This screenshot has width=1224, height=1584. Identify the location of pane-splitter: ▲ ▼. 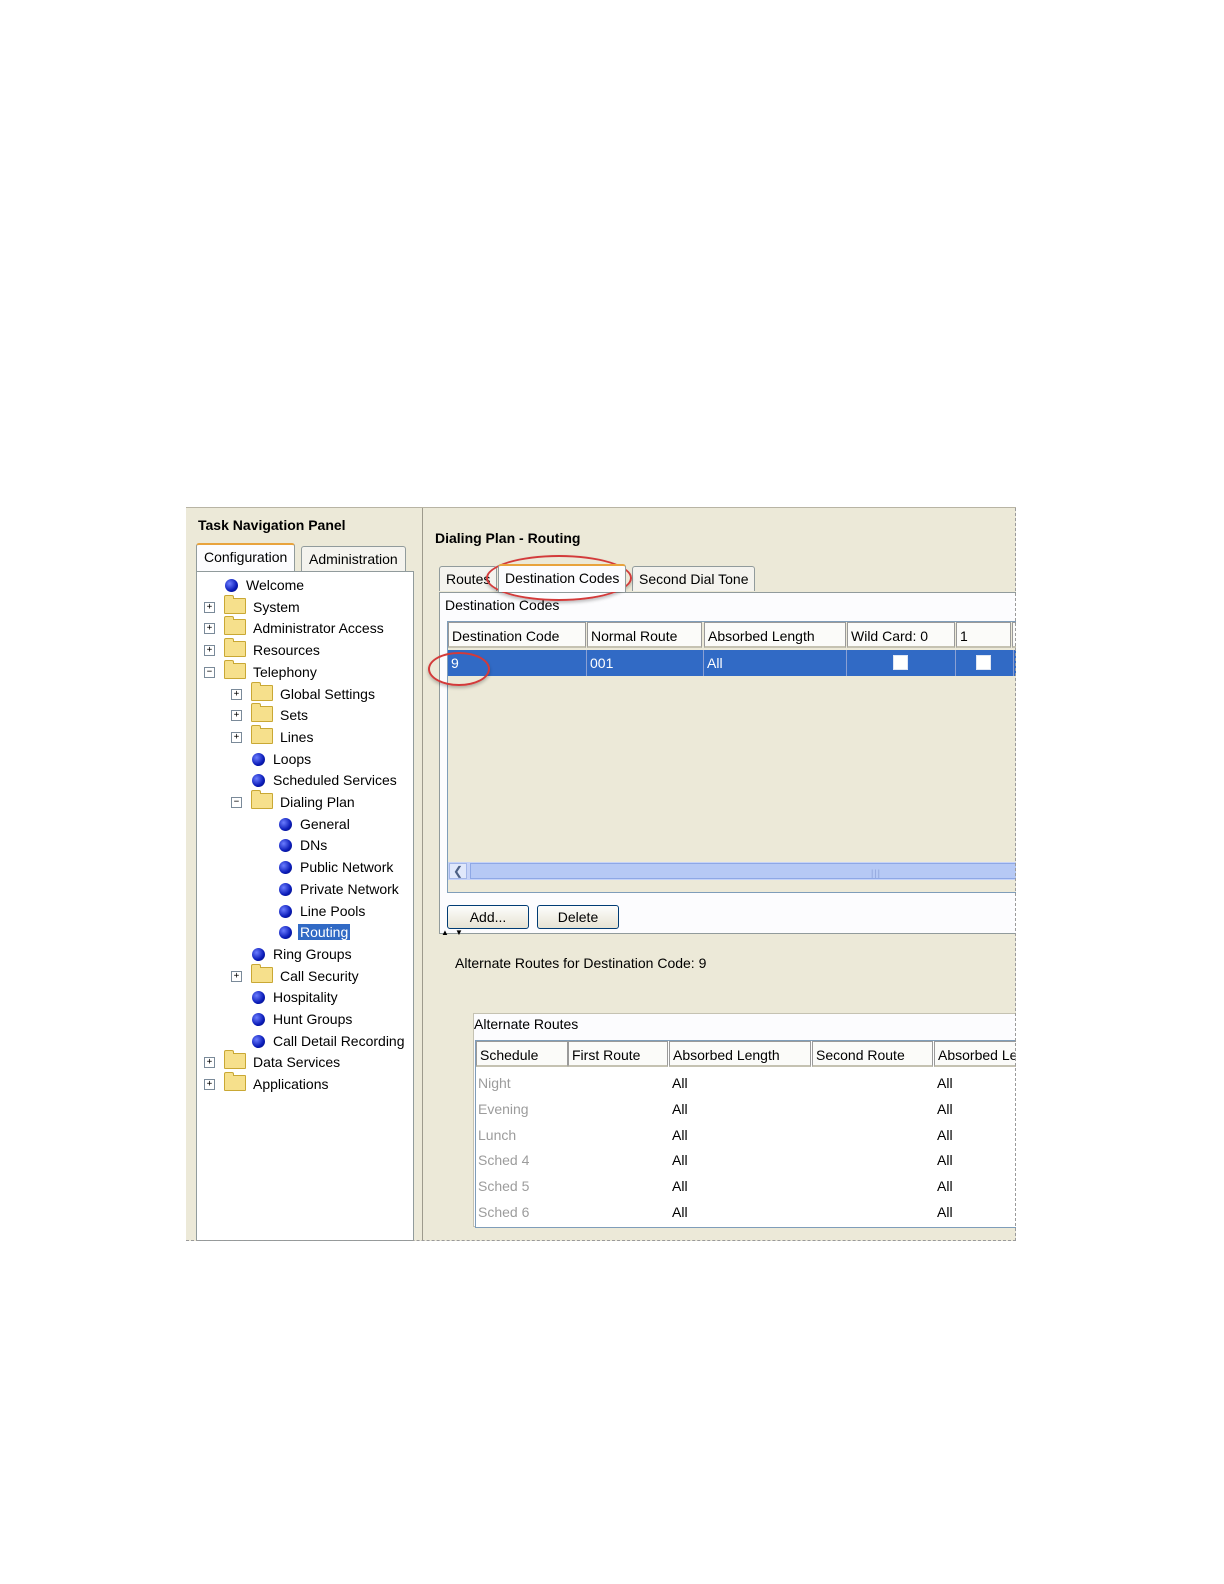
(727, 933).